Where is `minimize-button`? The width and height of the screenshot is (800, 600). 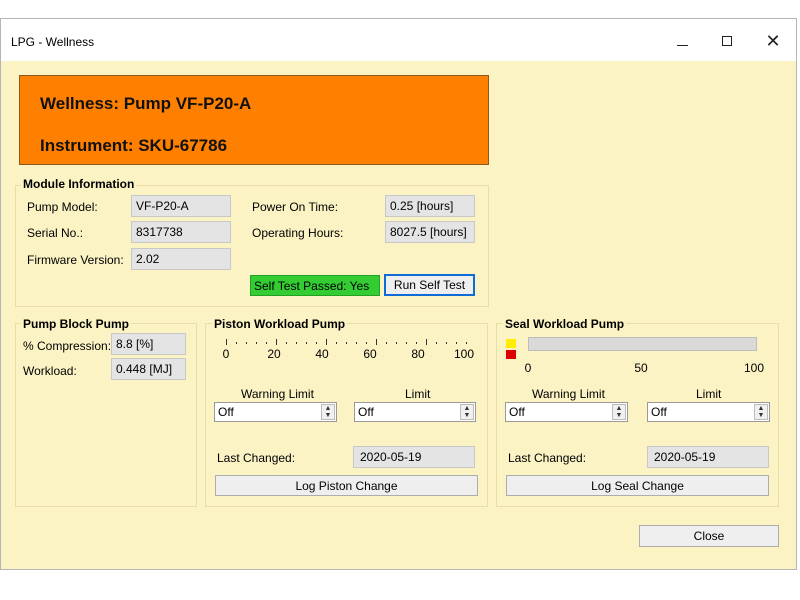
minimize-button is located at coordinates (682, 41).